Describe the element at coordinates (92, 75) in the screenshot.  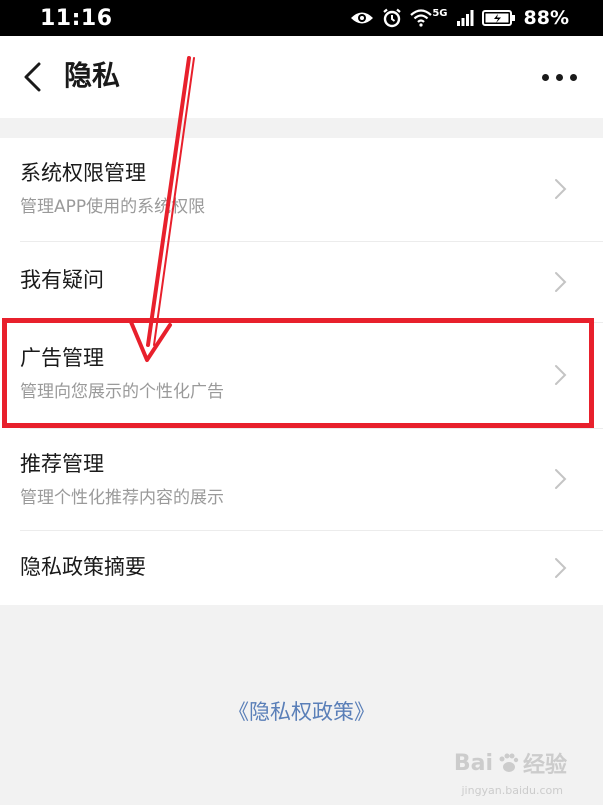
I see `page-title: 隐私` at that location.